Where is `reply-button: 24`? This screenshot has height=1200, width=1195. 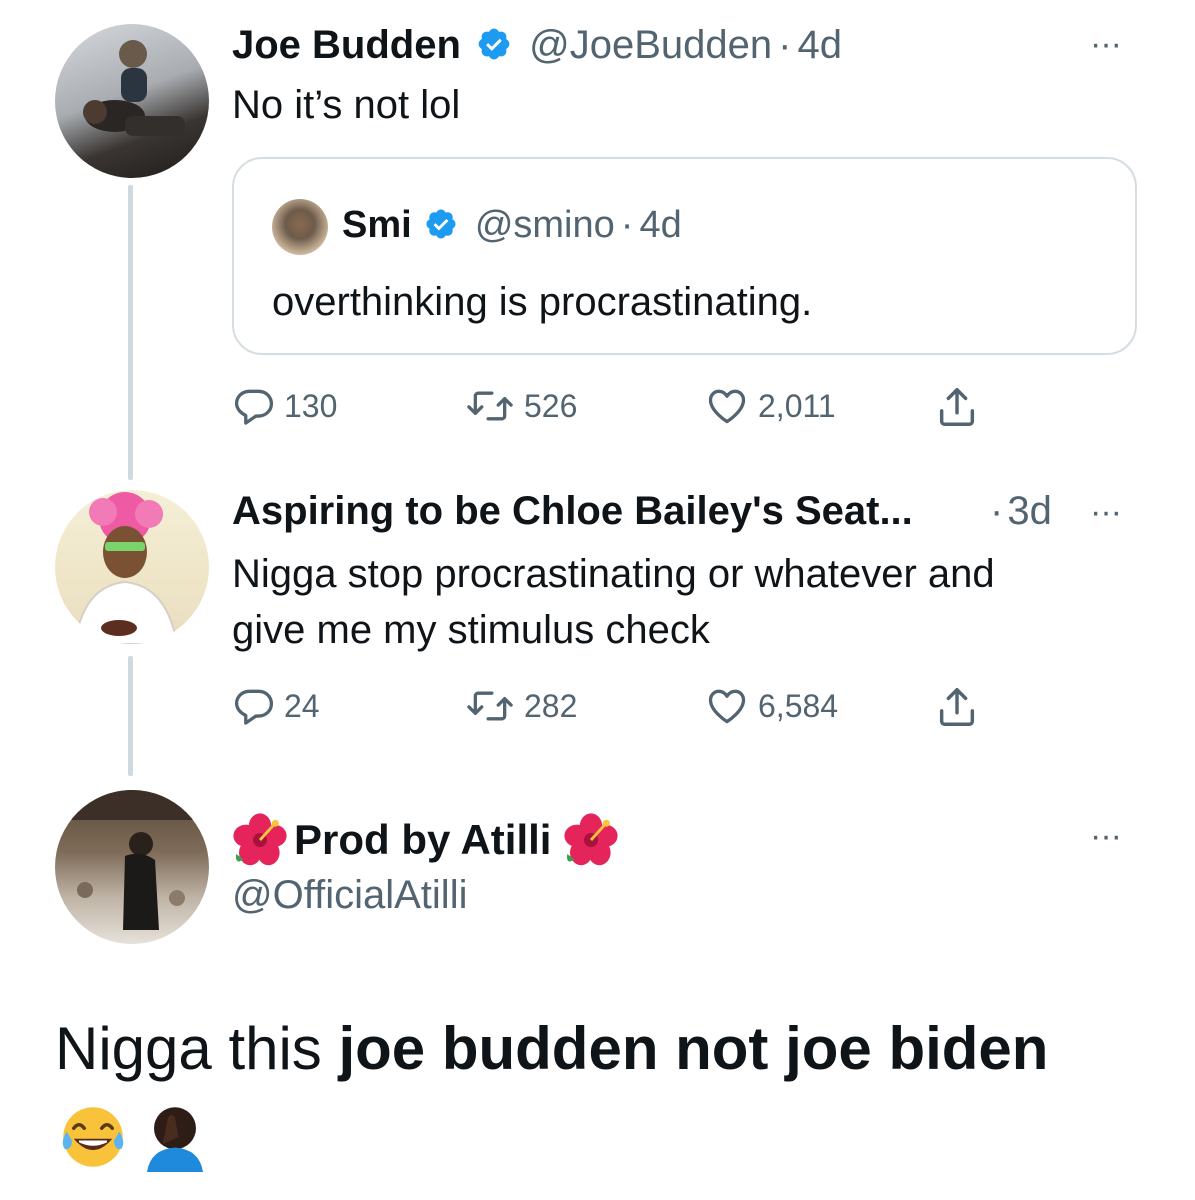 reply-button: 24 is located at coordinates (276, 706).